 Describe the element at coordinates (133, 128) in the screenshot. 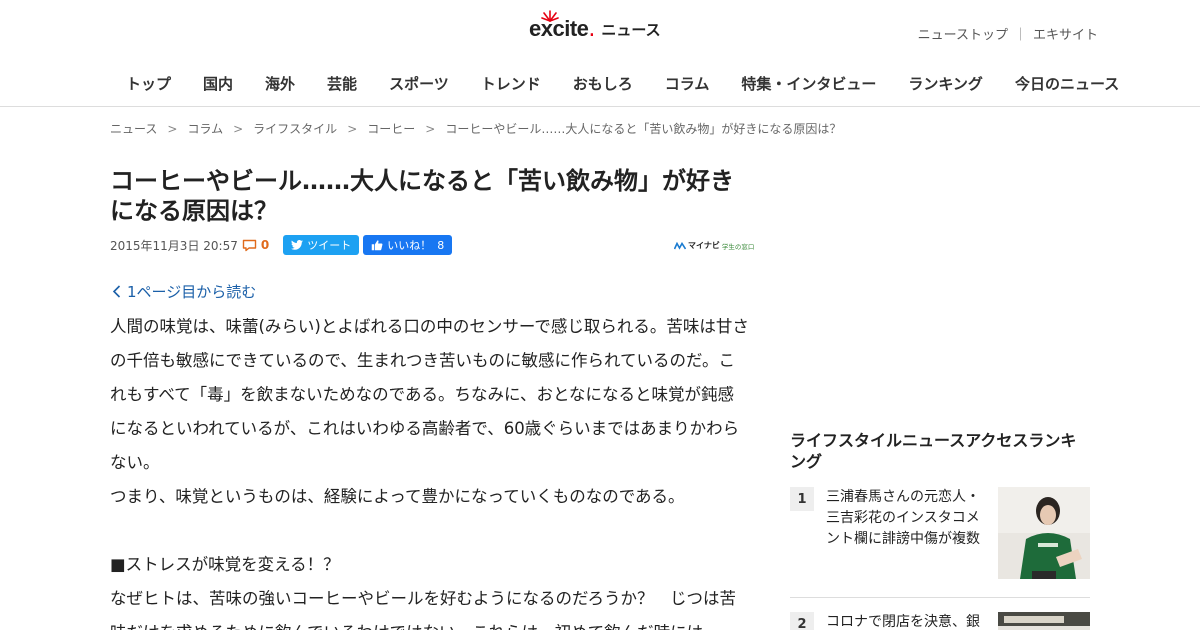

I see `breadcrumb-item-news: ニュース` at that location.